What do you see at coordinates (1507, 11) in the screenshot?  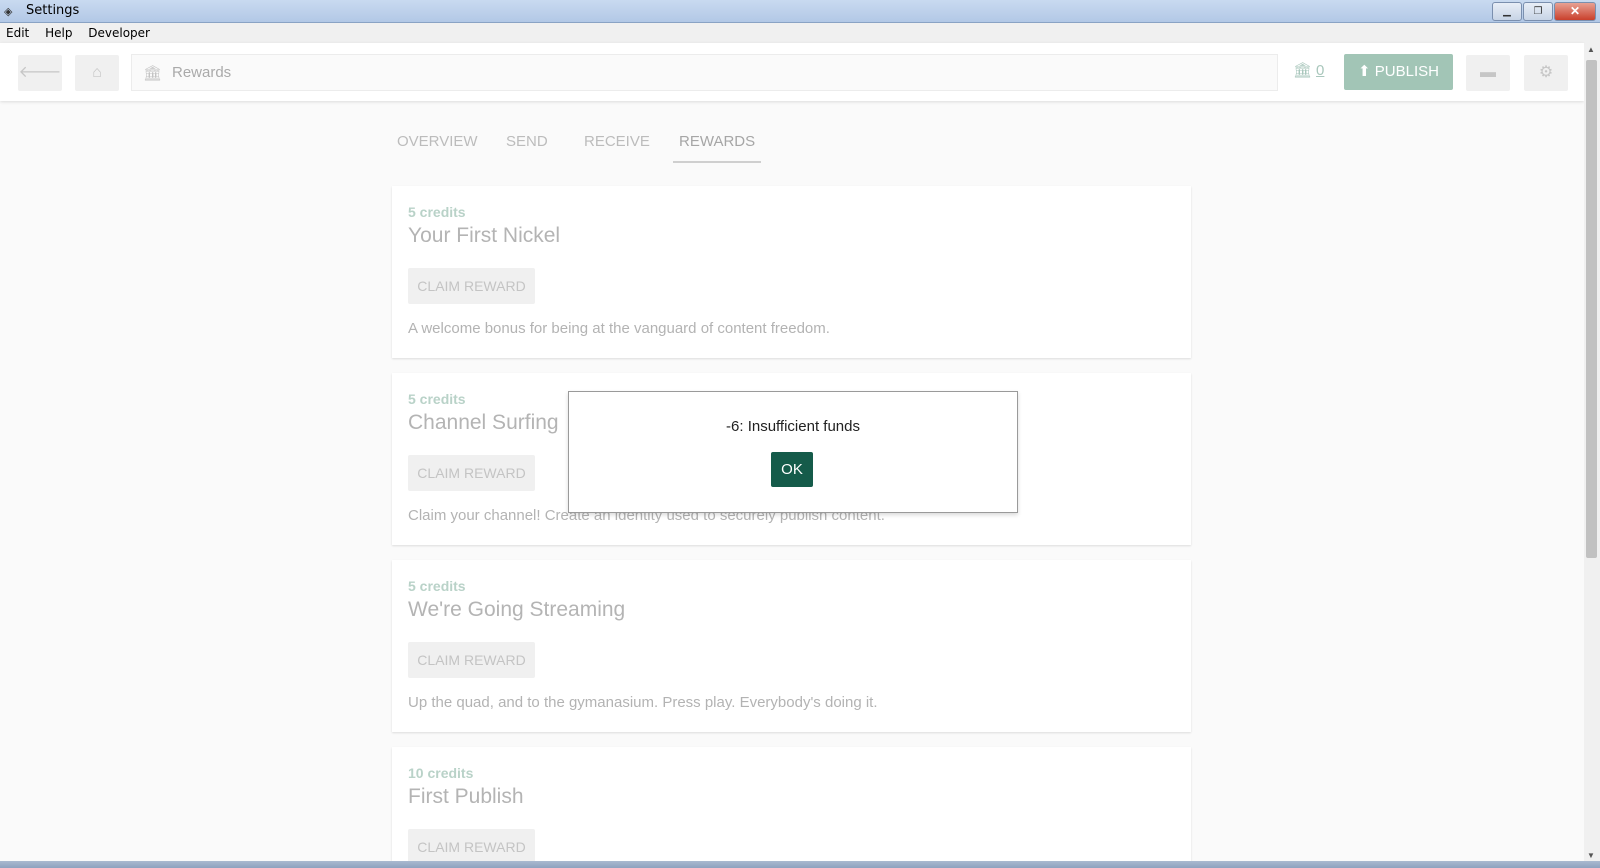 I see `minimize-button: ▁` at bounding box center [1507, 11].